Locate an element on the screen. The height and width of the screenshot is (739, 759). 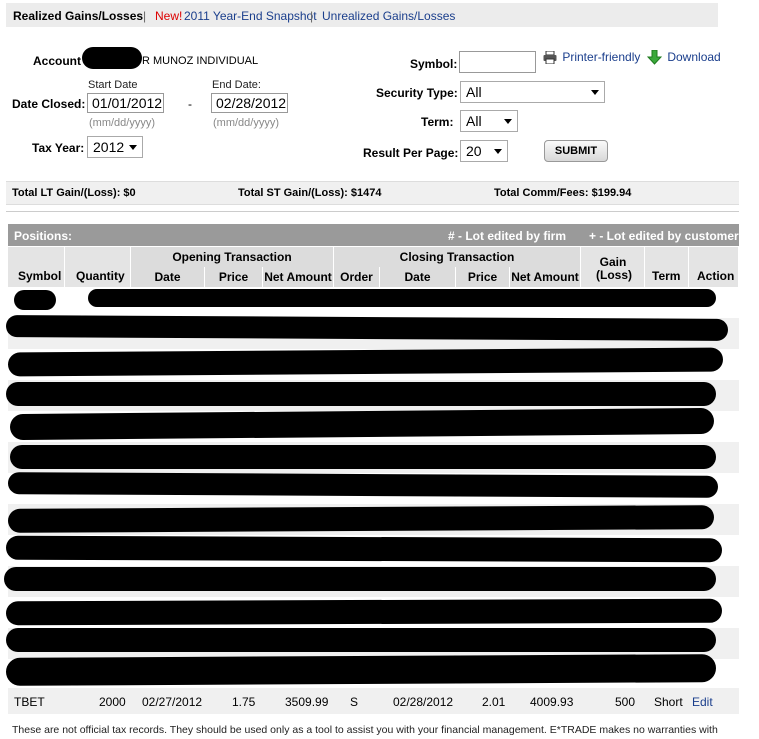
printer-friendly-link: Printer-friendly is located at coordinates (591, 57).